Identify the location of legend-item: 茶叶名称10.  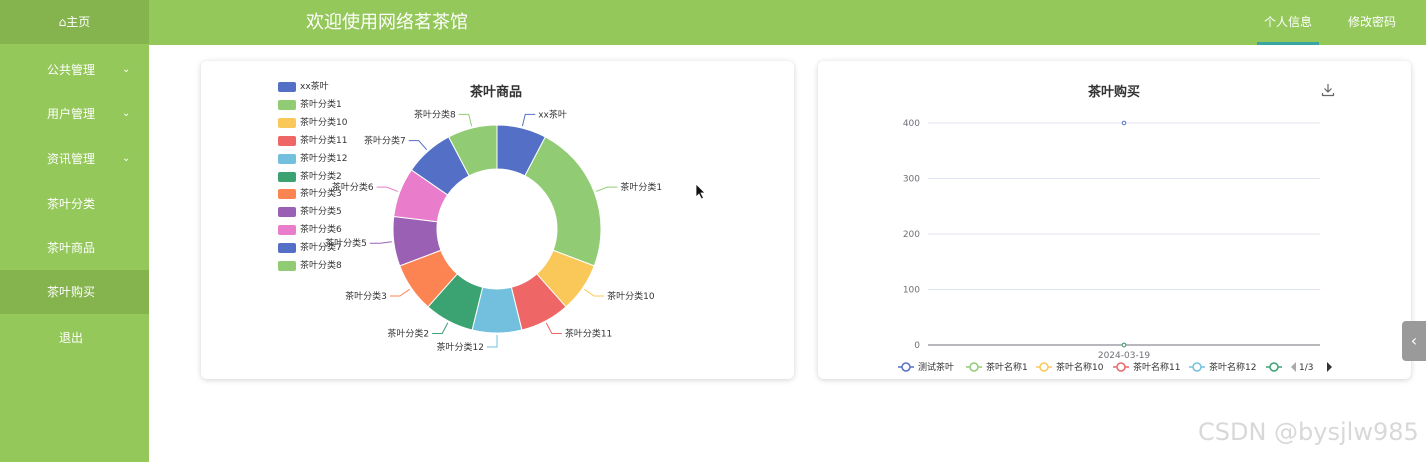
(1070, 367).